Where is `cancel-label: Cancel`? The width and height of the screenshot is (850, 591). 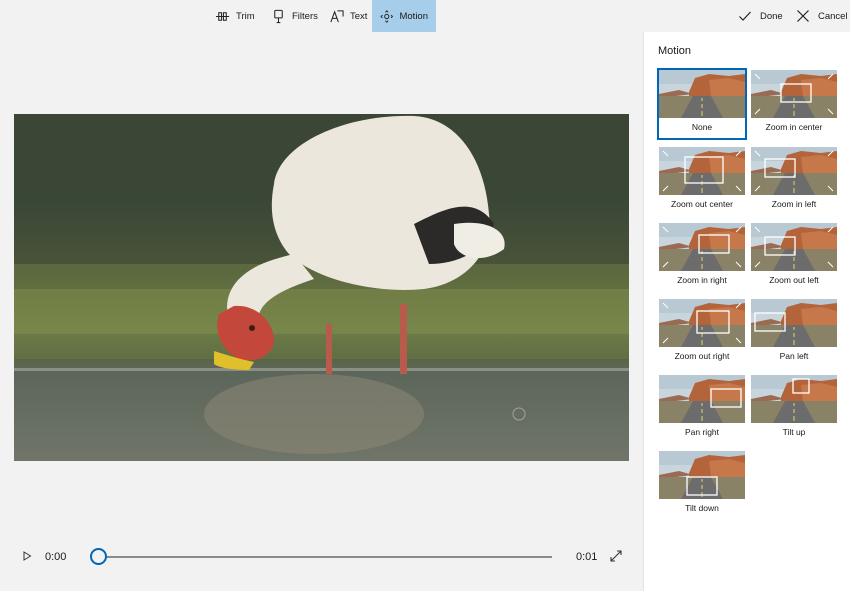
cancel-label: Cancel is located at coordinates (833, 16).